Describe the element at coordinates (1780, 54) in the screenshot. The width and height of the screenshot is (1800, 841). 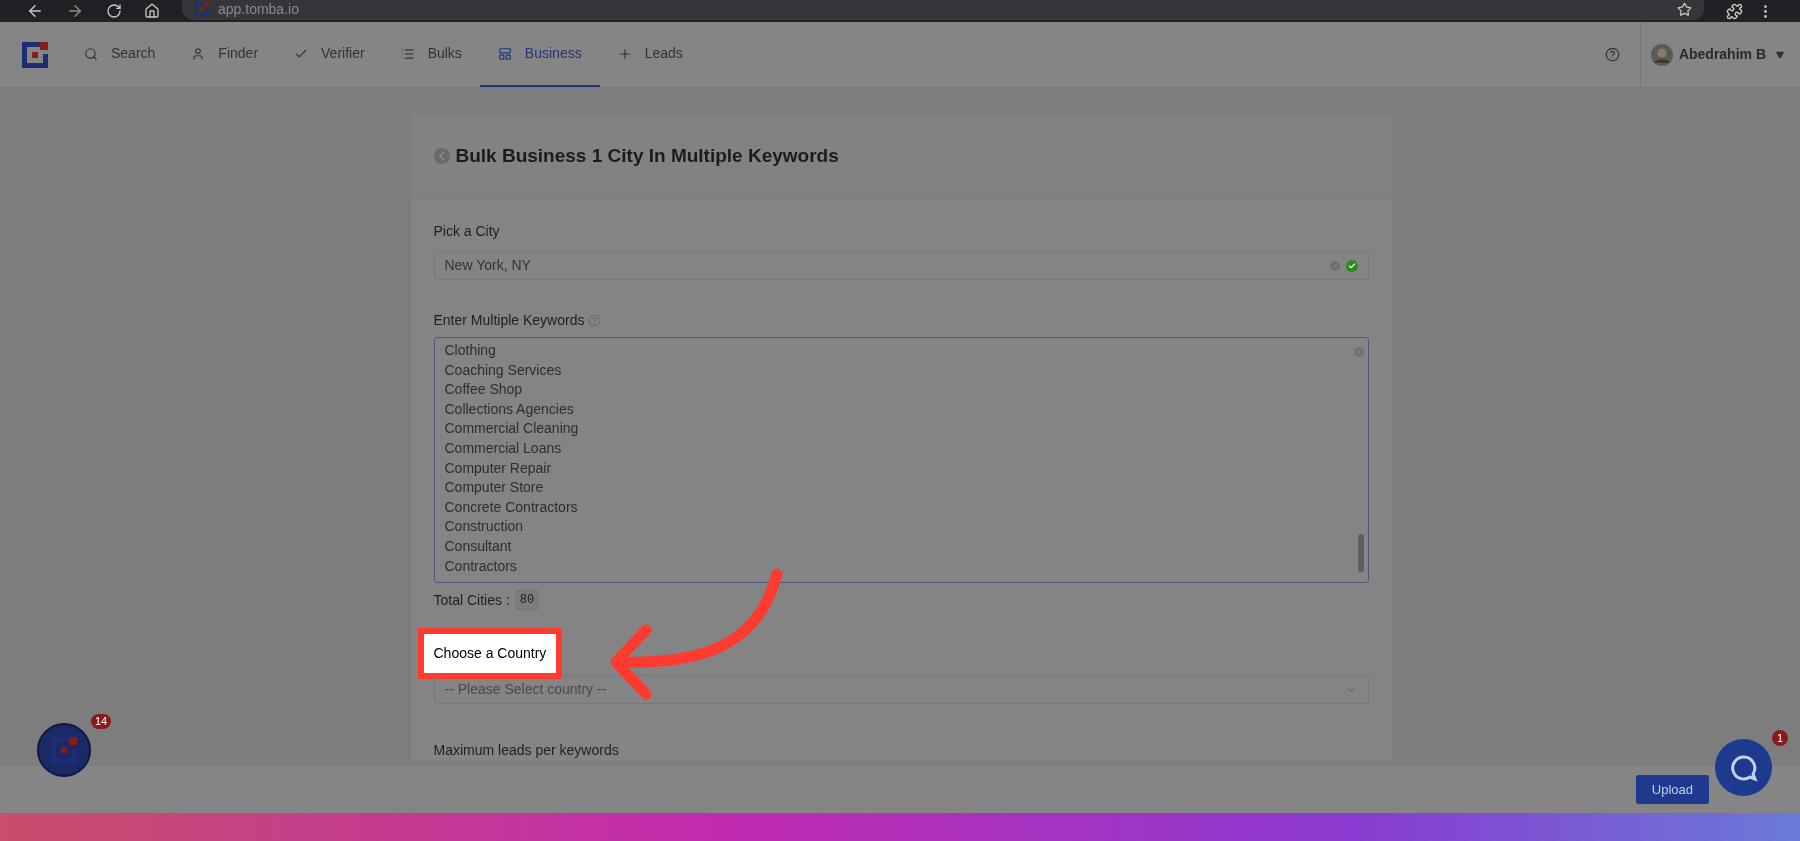
I see `caret-icon` at that location.